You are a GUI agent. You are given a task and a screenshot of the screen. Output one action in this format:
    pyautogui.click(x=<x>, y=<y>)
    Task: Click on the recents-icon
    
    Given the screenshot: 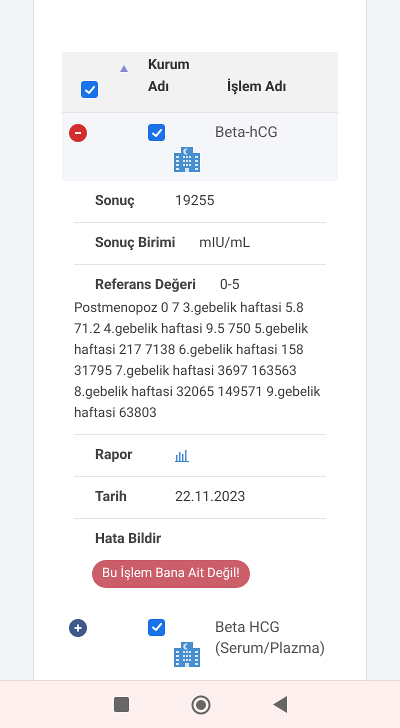 What is the action you would take?
    pyautogui.click(x=121, y=704)
    